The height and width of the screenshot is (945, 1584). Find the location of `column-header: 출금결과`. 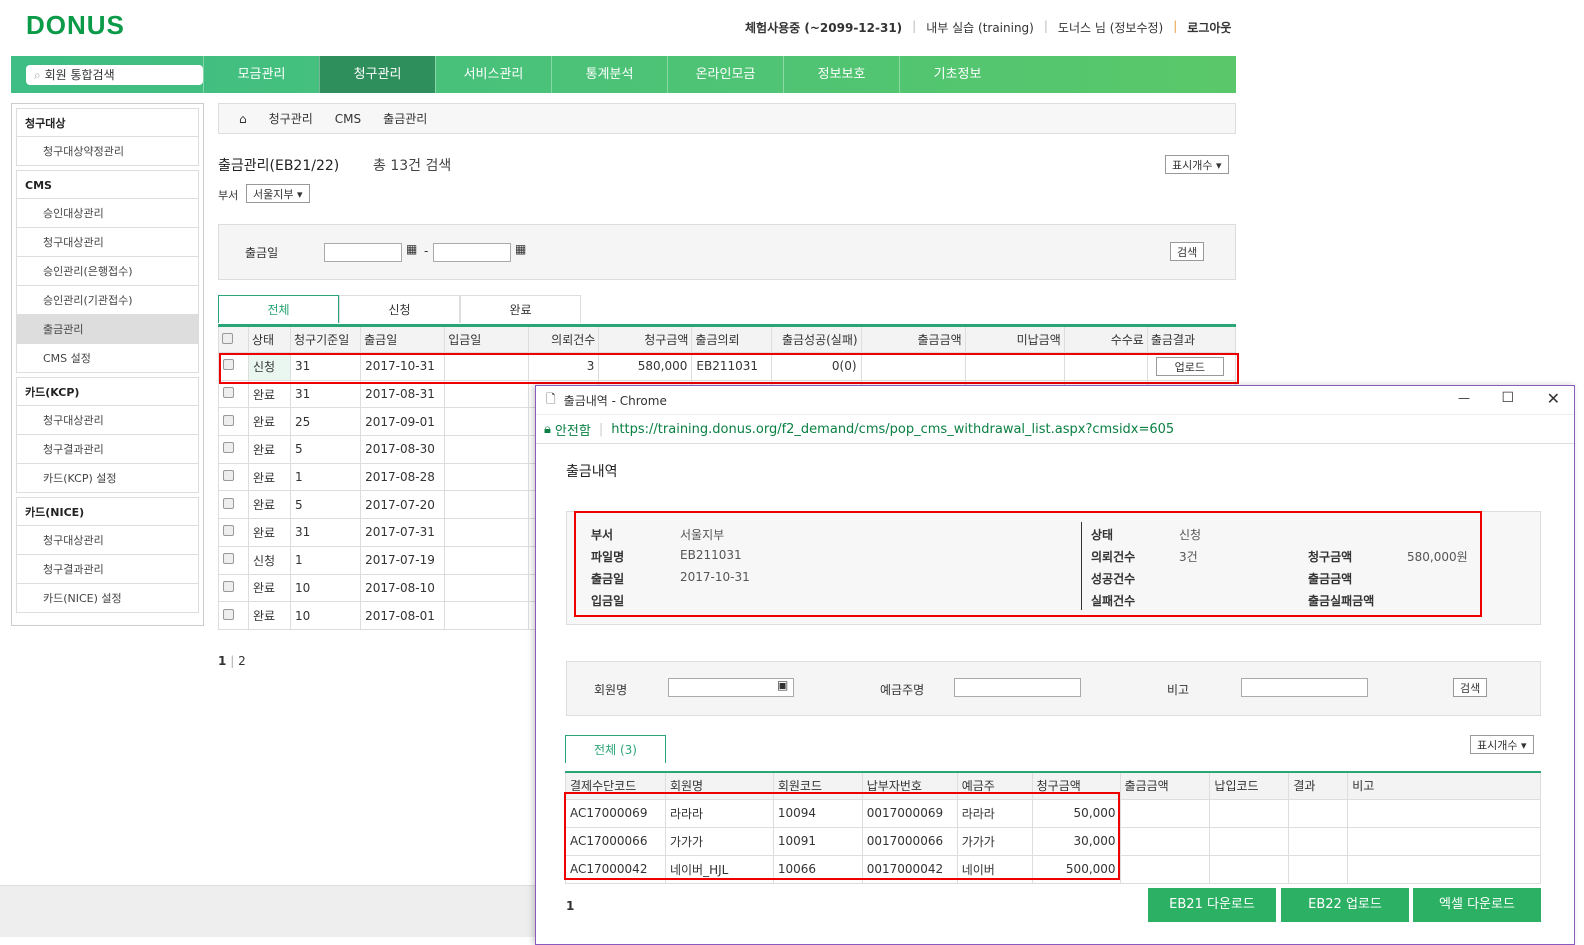

column-header: 출금결과 is located at coordinates (1191, 339).